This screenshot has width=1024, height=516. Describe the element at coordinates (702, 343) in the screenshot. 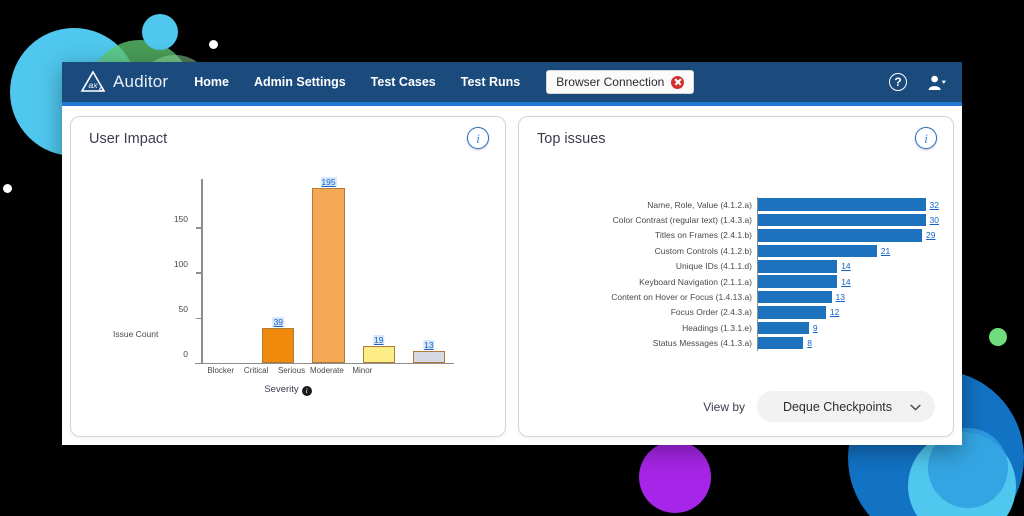

I see `top-issue-label: Status Messages (4.1.3.a)` at that location.